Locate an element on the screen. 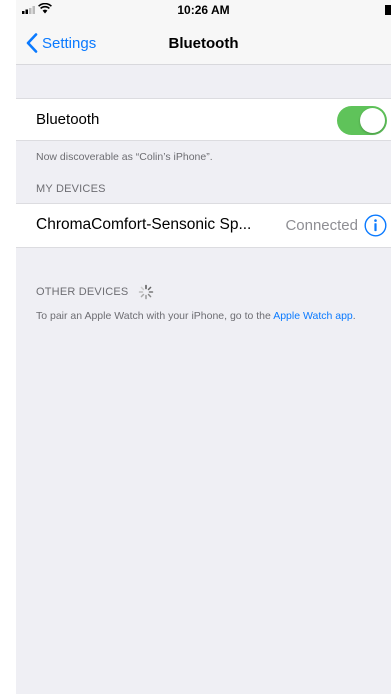 Image resolution: width=391 pixels, height=694 pixels. apple-watch-app-link: Apple Watch app is located at coordinates (313, 316).